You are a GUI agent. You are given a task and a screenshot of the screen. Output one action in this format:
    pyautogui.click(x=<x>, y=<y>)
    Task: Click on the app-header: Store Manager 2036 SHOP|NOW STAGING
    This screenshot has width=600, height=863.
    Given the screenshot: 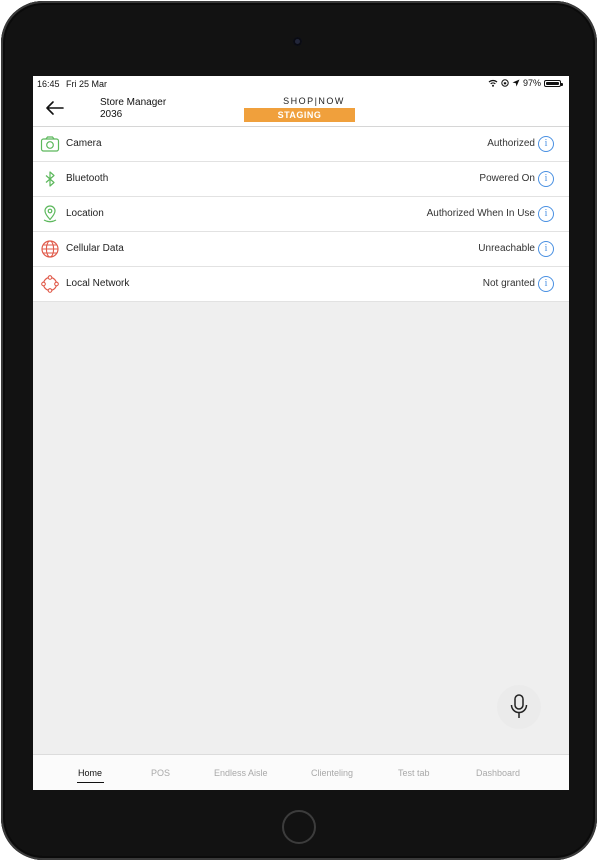 What is the action you would take?
    pyautogui.click(x=301, y=109)
    